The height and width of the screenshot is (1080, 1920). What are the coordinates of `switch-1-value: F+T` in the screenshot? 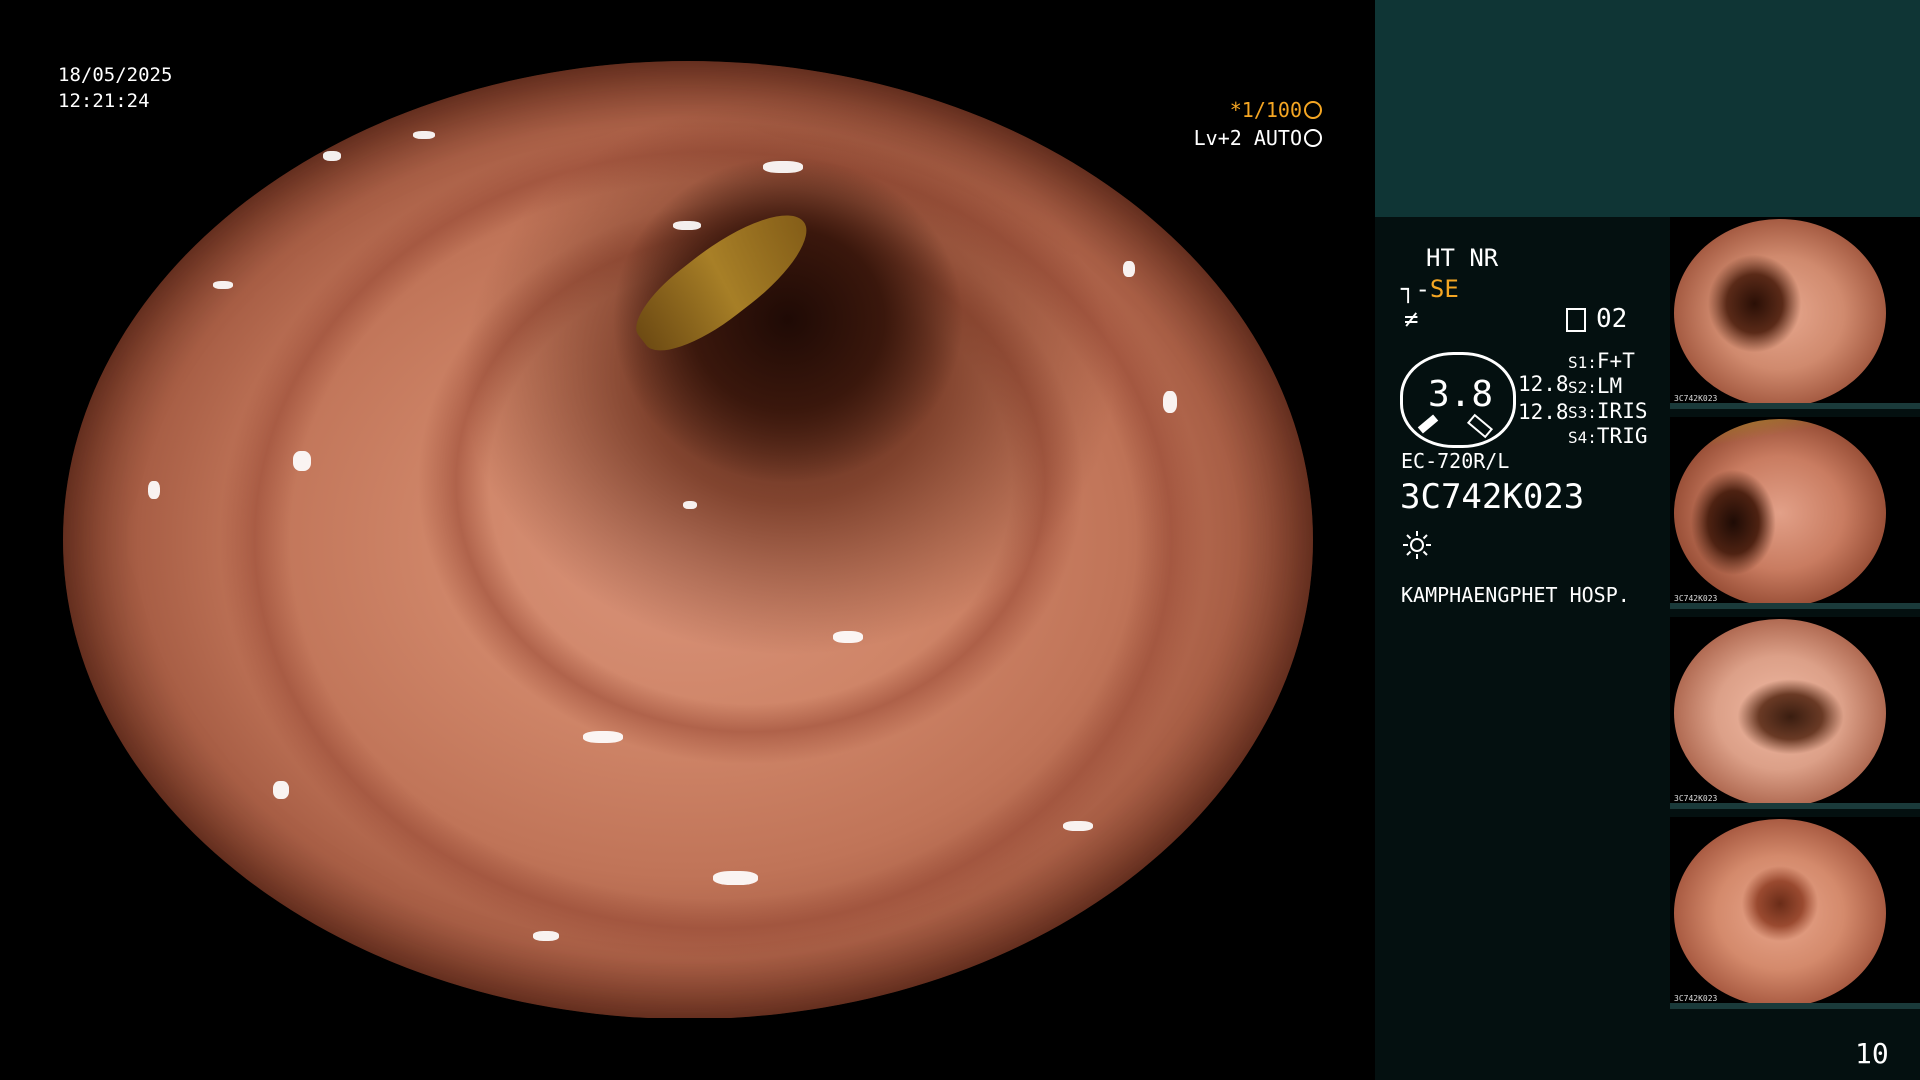 It's located at (1615, 361).